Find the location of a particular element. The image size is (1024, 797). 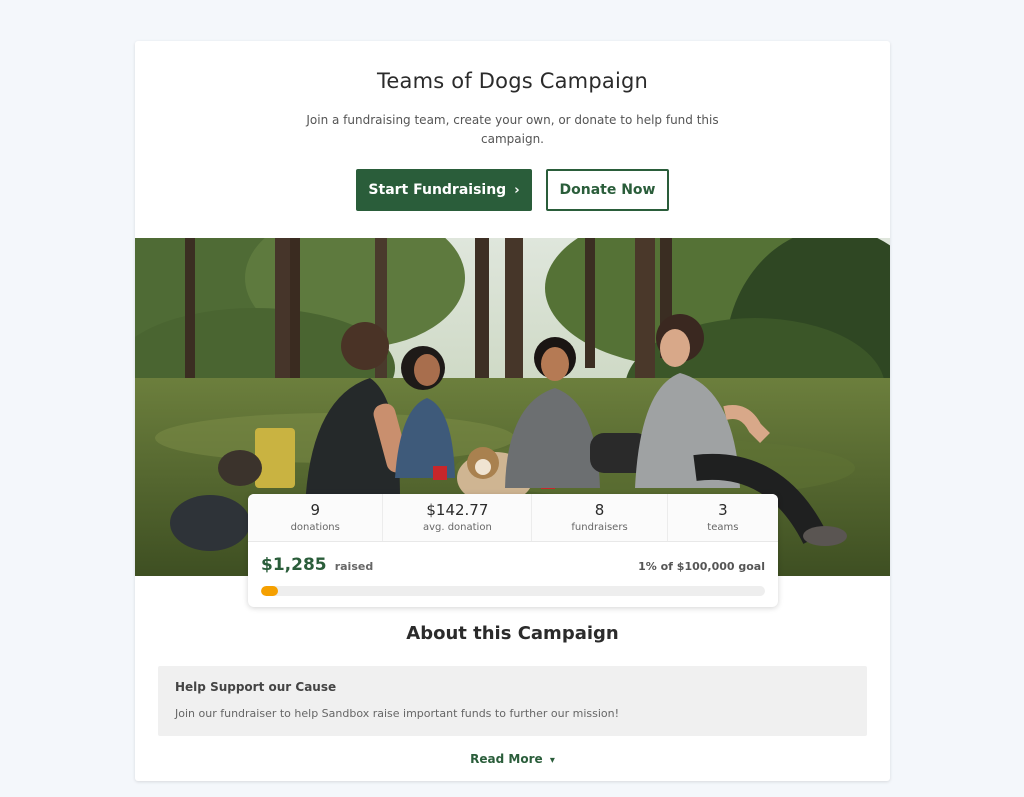

cause-title: Help Support our Cause is located at coordinates (256, 687).